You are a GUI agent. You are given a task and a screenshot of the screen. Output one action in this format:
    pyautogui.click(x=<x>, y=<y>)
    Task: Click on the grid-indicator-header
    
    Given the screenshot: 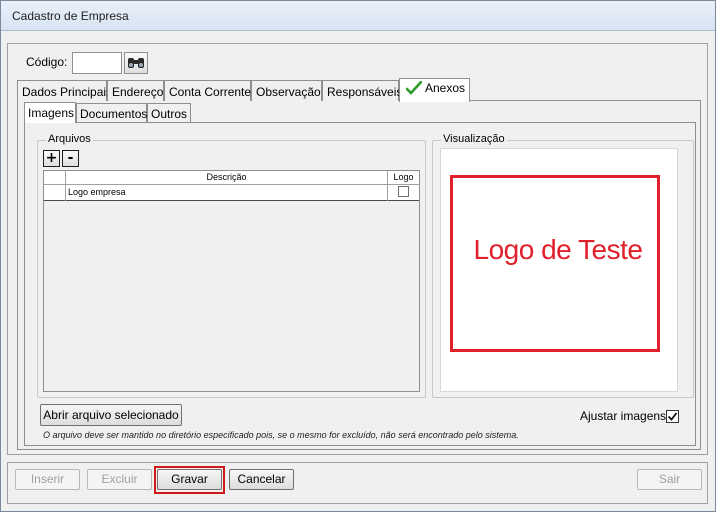 What is the action you would take?
    pyautogui.click(x=55, y=178)
    